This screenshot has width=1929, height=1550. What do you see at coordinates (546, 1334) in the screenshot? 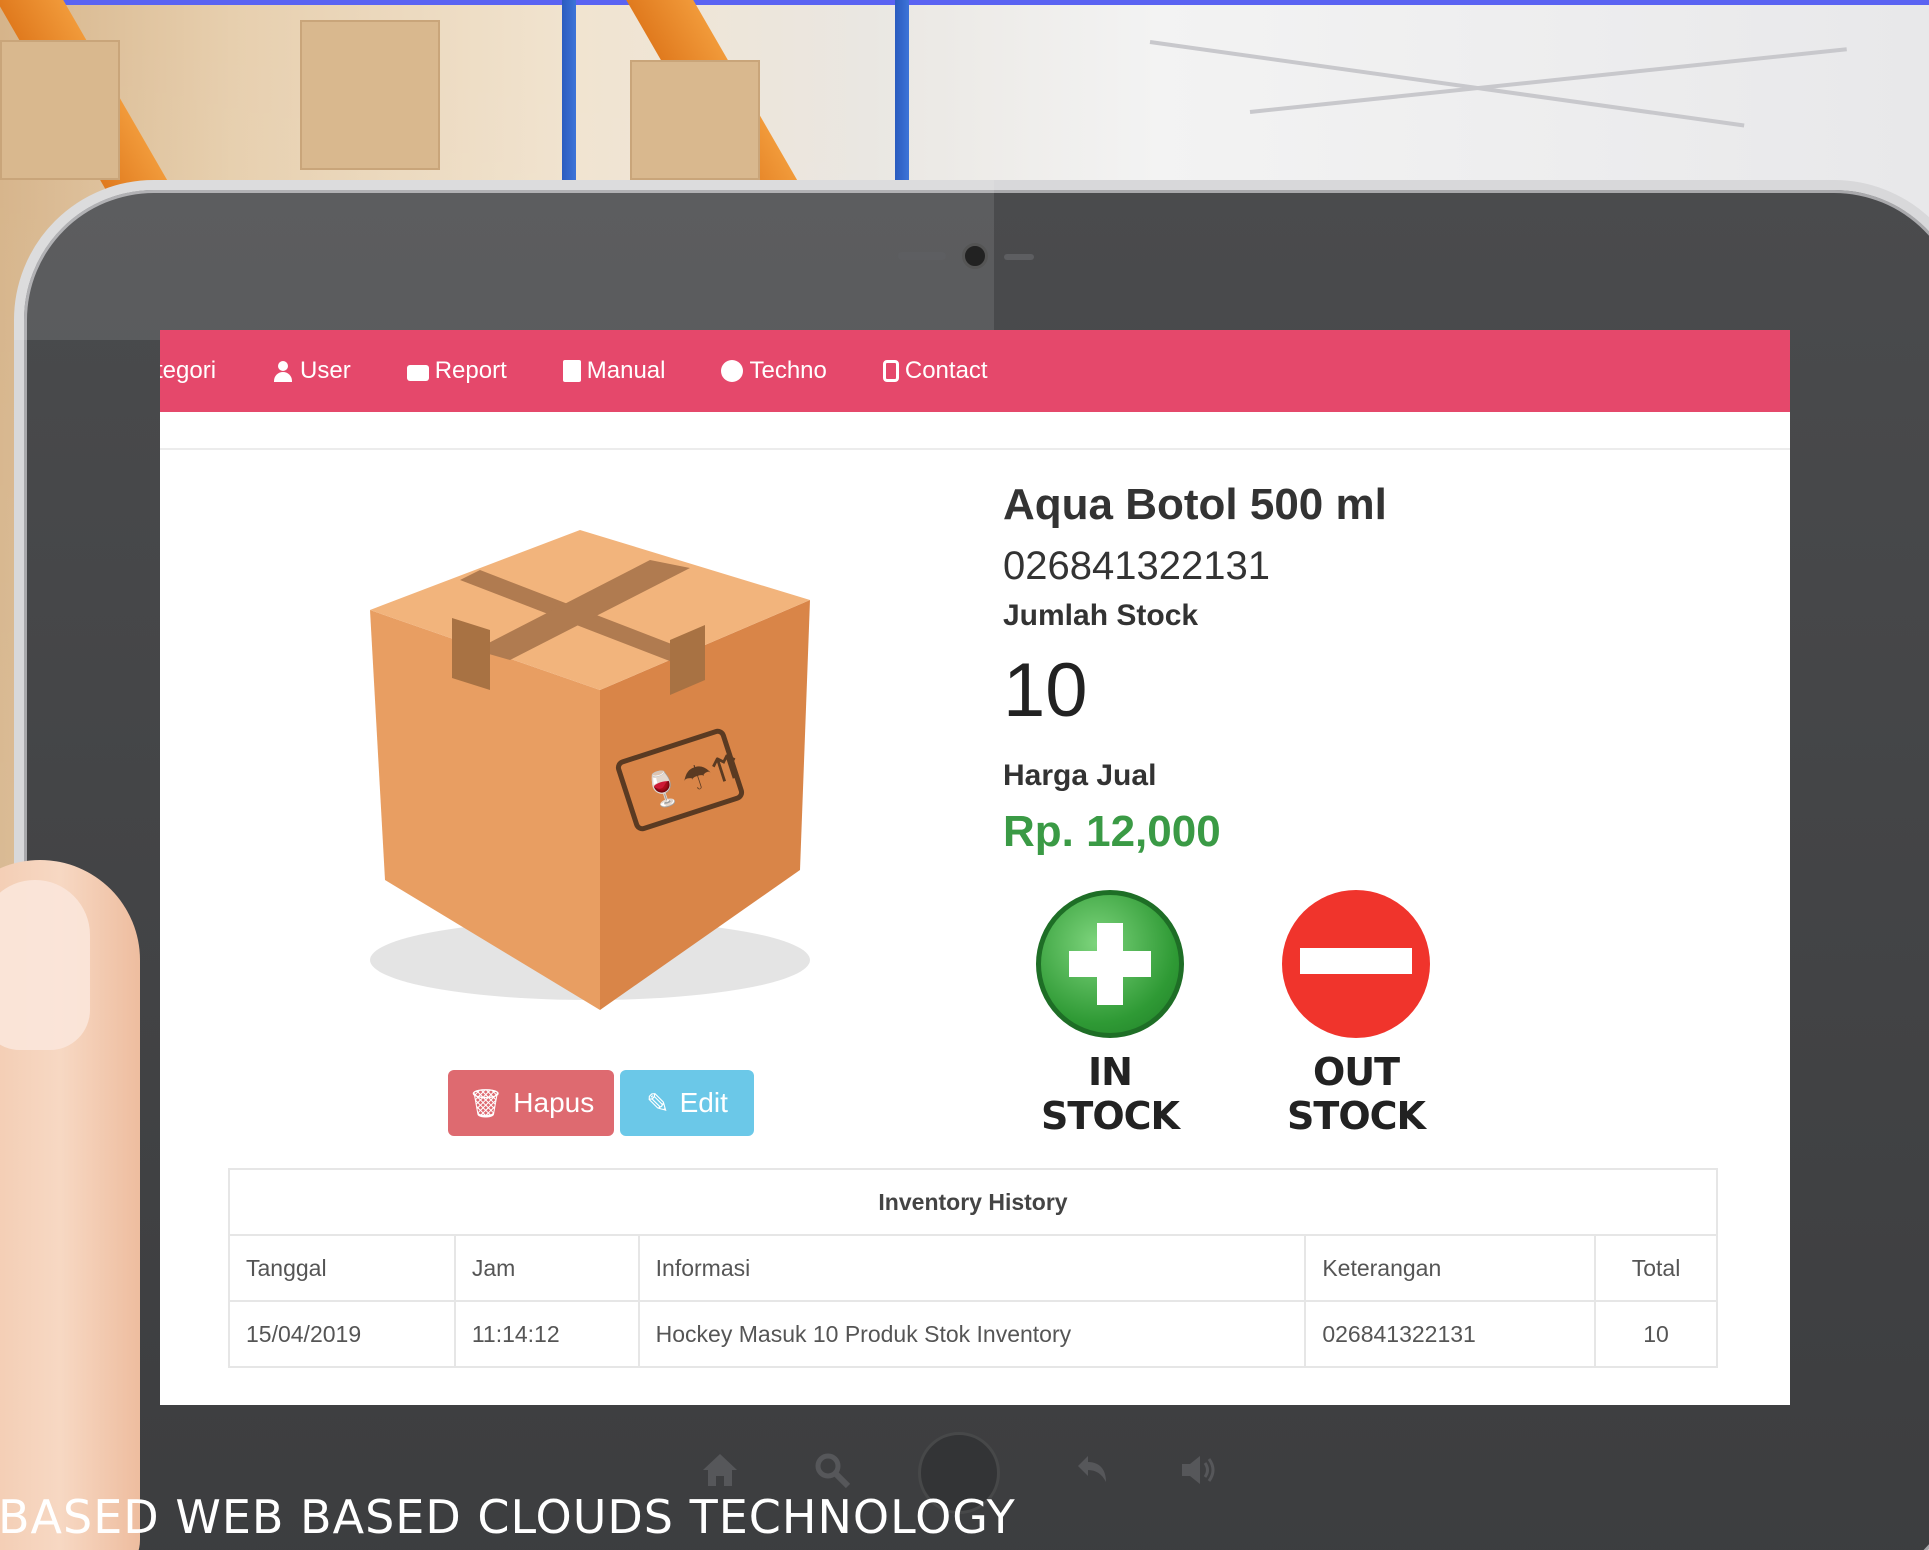
I see `table-cell-time: 11:14:12` at bounding box center [546, 1334].